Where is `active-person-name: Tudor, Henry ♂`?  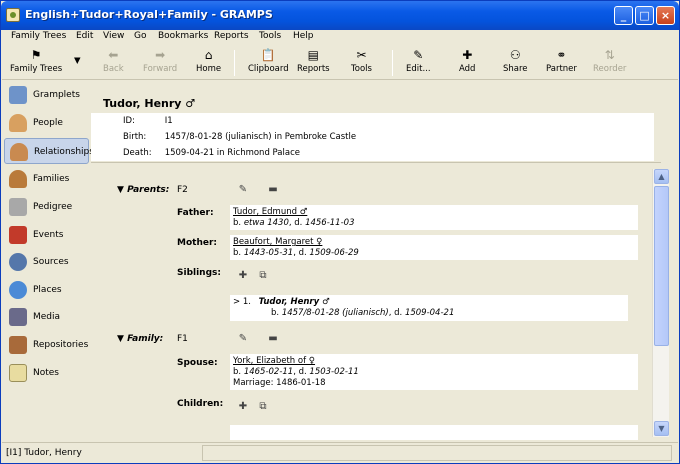 active-person-name: Tudor, Henry ♂ is located at coordinates (149, 103).